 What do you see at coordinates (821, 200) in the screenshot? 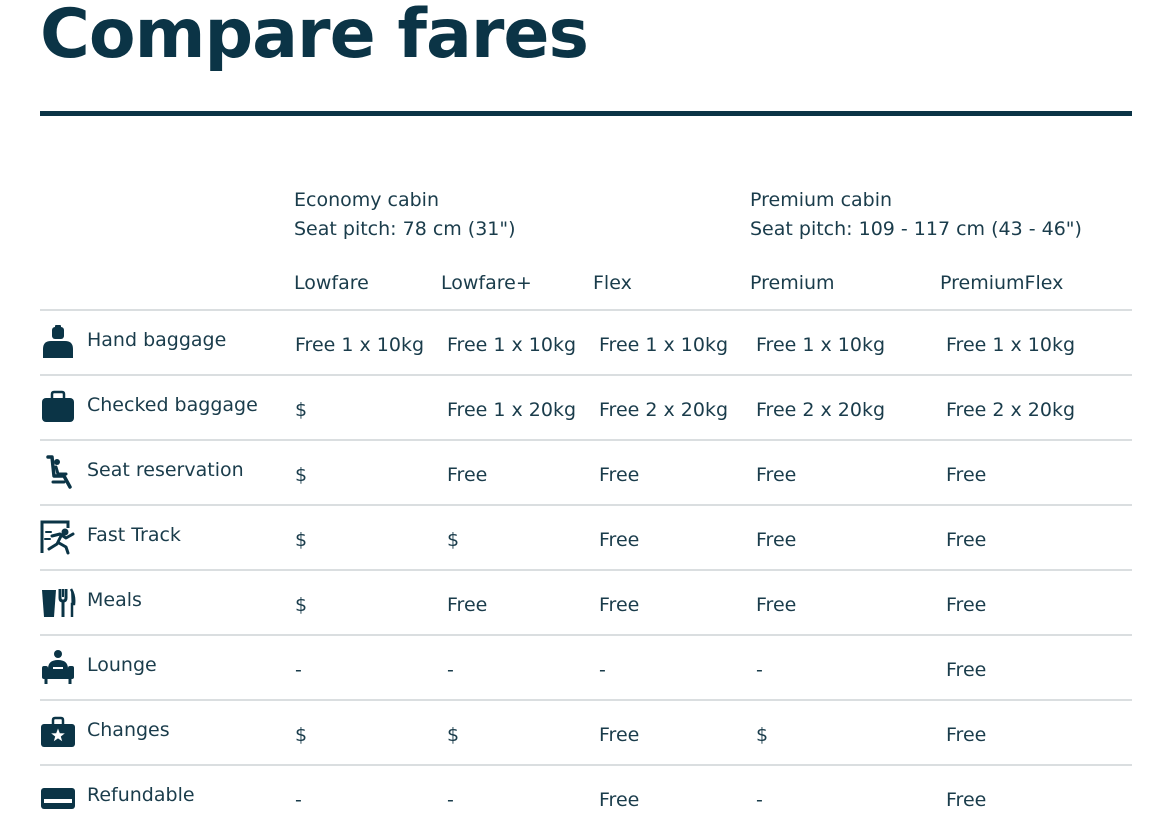
I see `cabin-name: Premium cabin` at bounding box center [821, 200].